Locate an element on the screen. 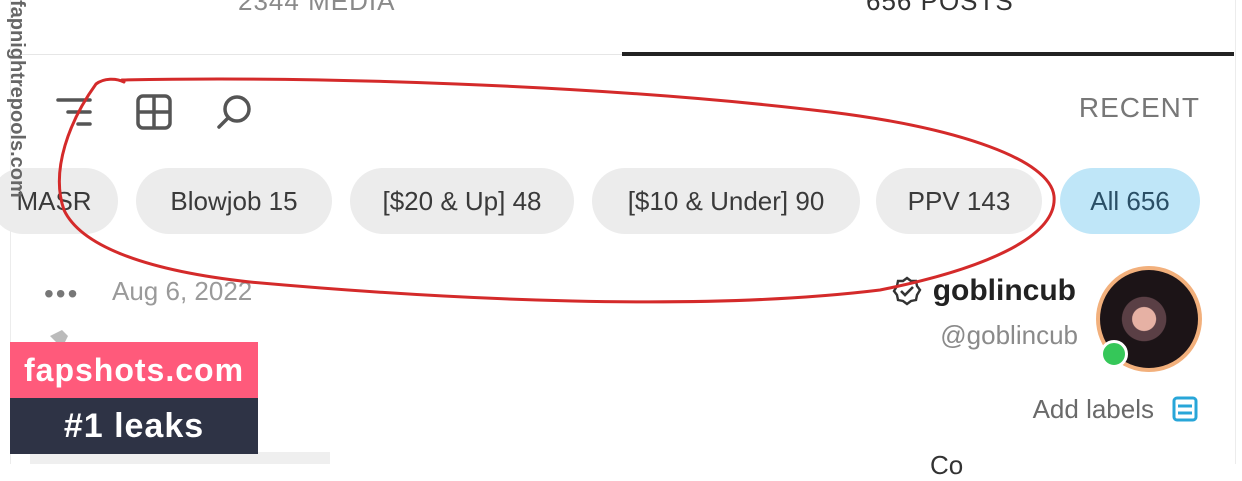  tab-posts-label: 656 POSTS is located at coordinates (940, 8).